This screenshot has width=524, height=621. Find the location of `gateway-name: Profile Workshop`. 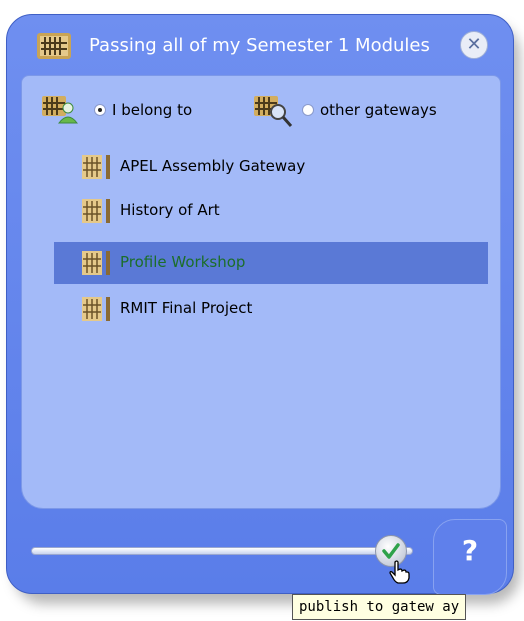

gateway-name: Profile Workshop is located at coordinates (183, 262).